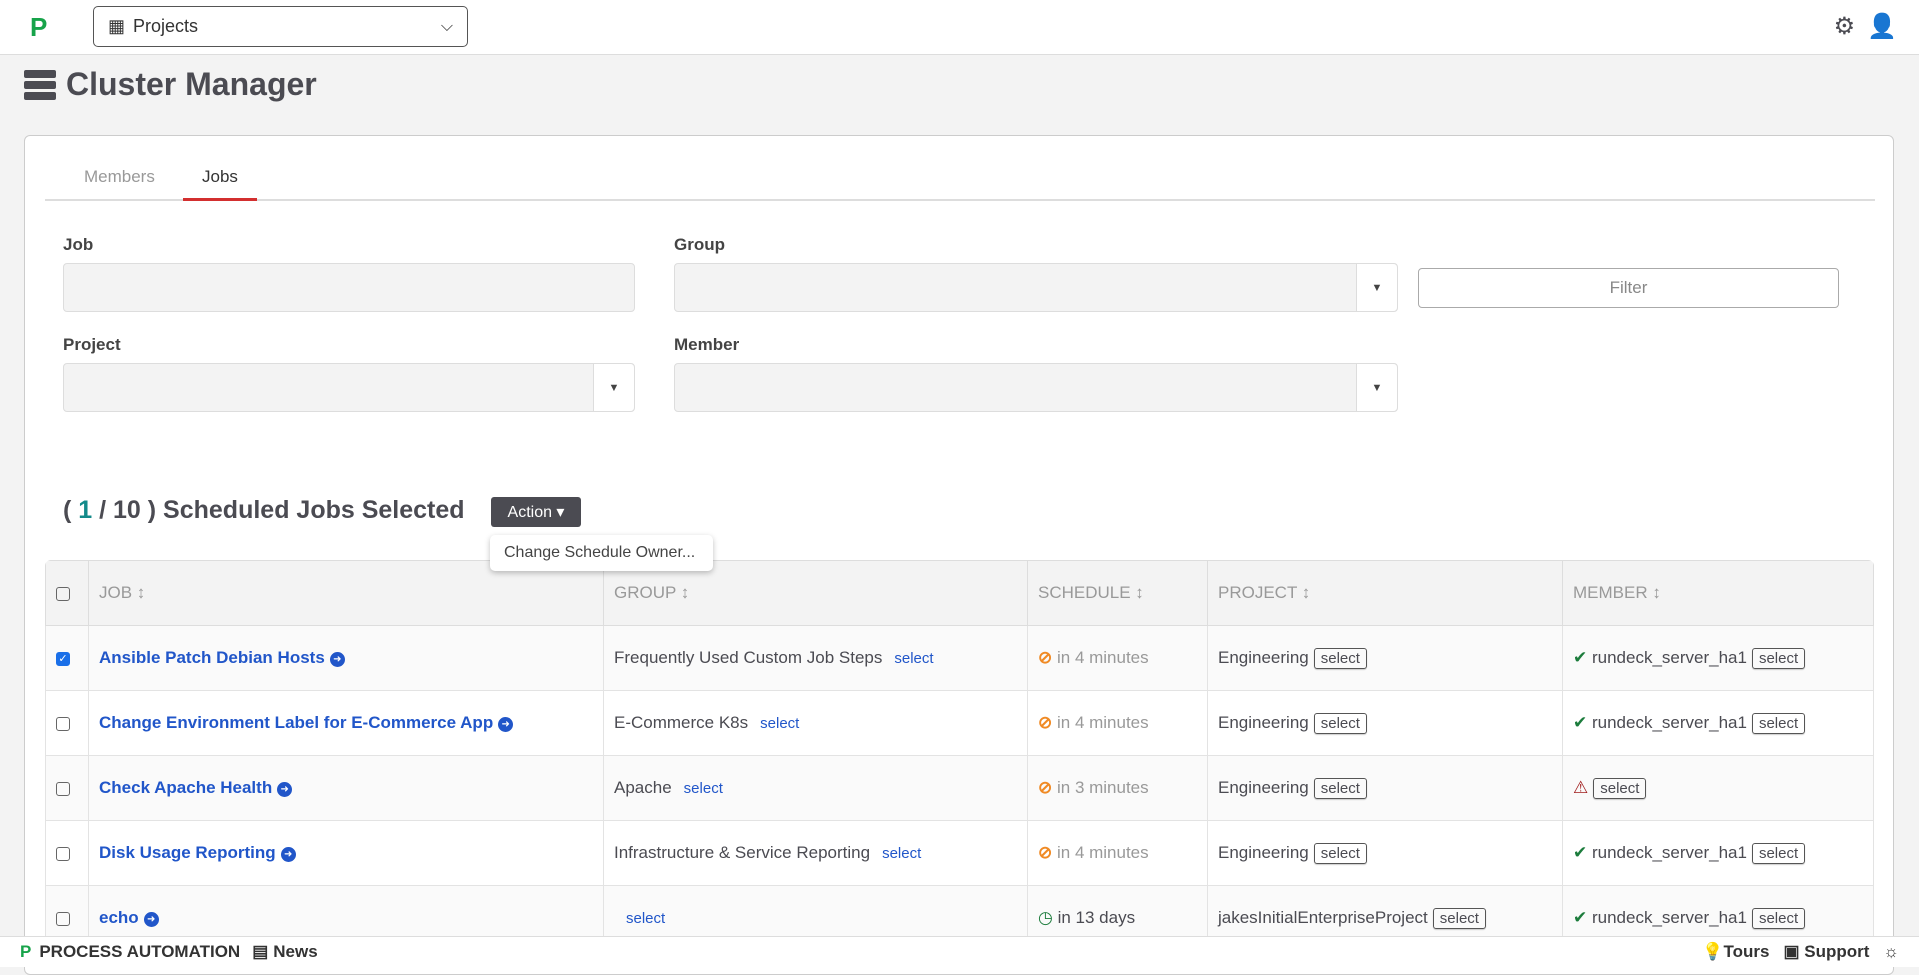  What do you see at coordinates (346, 658) in the screenshot?
I see `job-cell: Ansible Patch Debian Hosts ➜` at bounding box center [346, 658].